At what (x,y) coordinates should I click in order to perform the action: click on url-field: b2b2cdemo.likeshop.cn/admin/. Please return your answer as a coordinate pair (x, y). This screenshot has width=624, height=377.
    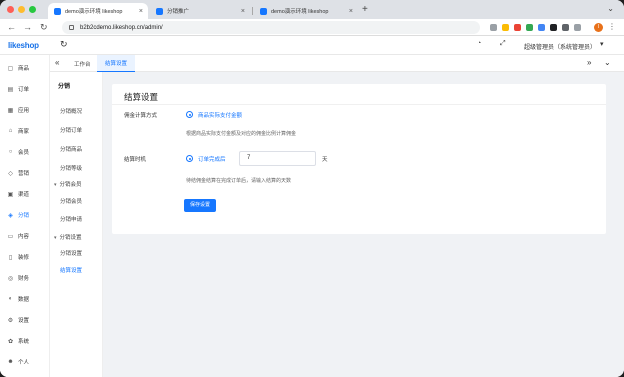
    Looking at the image, I should click on (271, 27).